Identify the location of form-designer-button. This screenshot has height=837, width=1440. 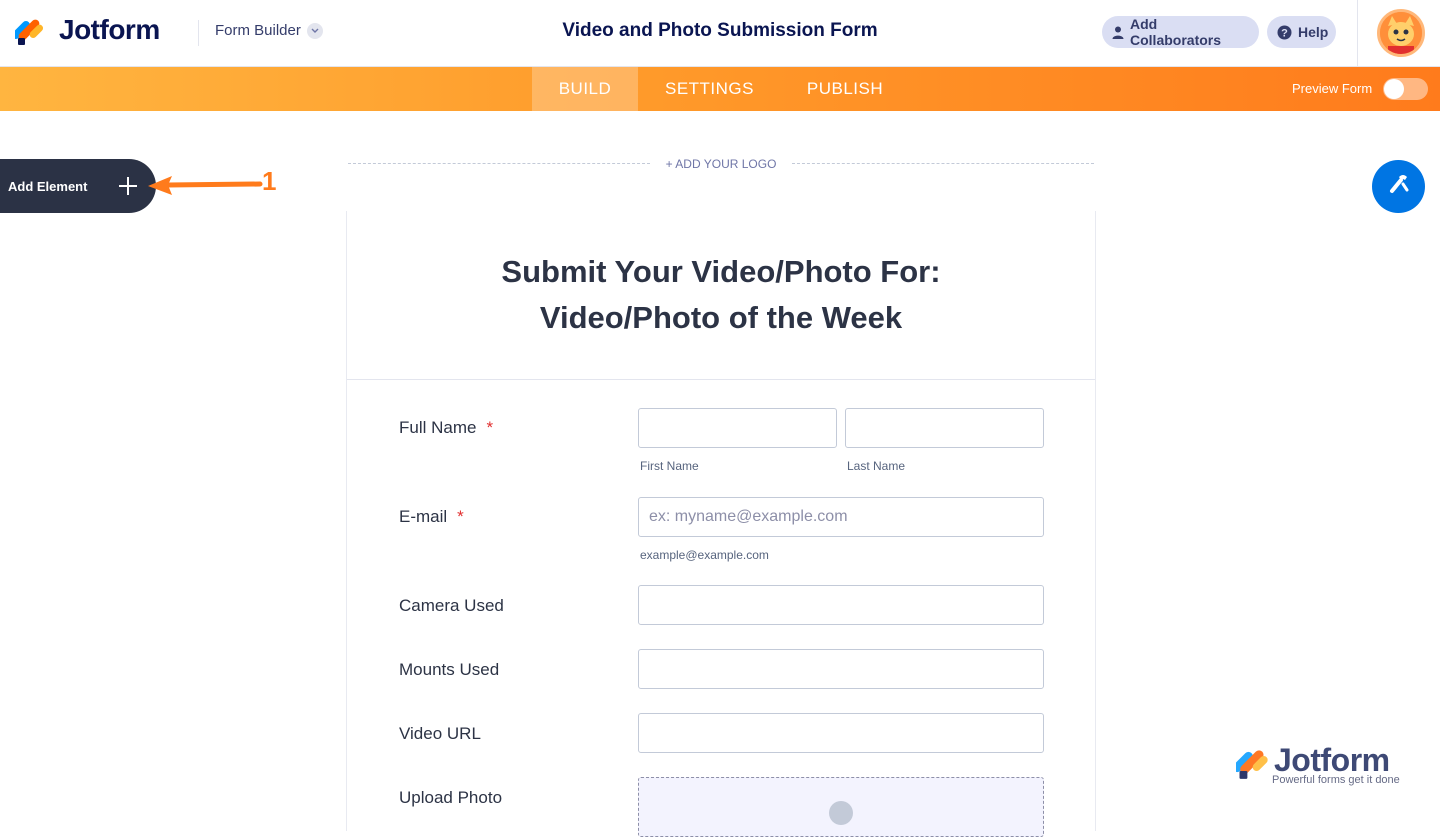
(1398, 186).